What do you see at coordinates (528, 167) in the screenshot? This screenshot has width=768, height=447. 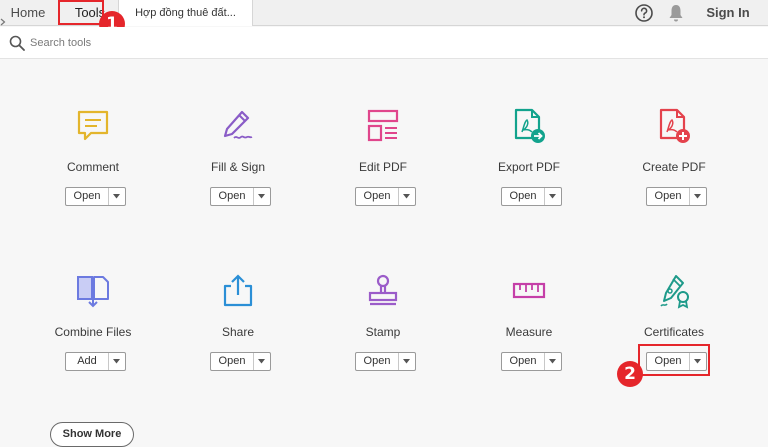 I see `tool-label: Export PDF` at bounding box center [528, 167].